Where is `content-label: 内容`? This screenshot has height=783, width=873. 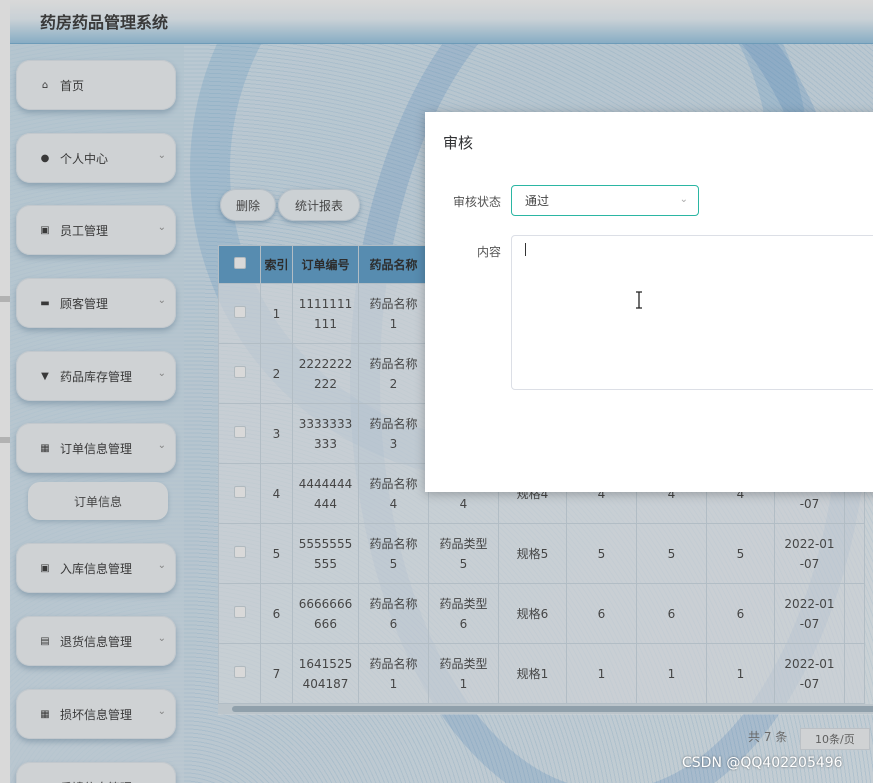
content-label: 内容 is located at coordinates (488, 252).